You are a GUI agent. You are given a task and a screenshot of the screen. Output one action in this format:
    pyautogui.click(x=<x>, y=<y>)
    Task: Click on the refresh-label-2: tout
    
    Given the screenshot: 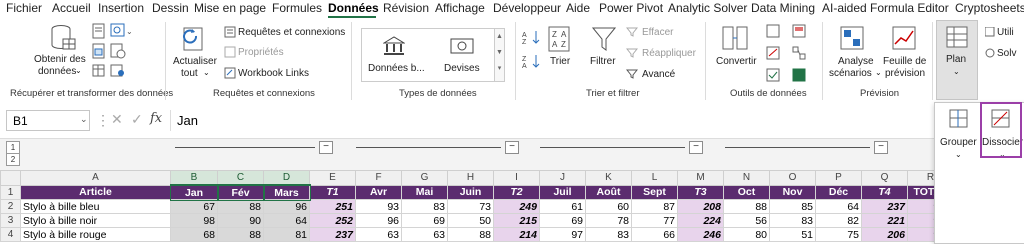 What is the action you would take?
    pyautogui.click(x=189, y=73)
    